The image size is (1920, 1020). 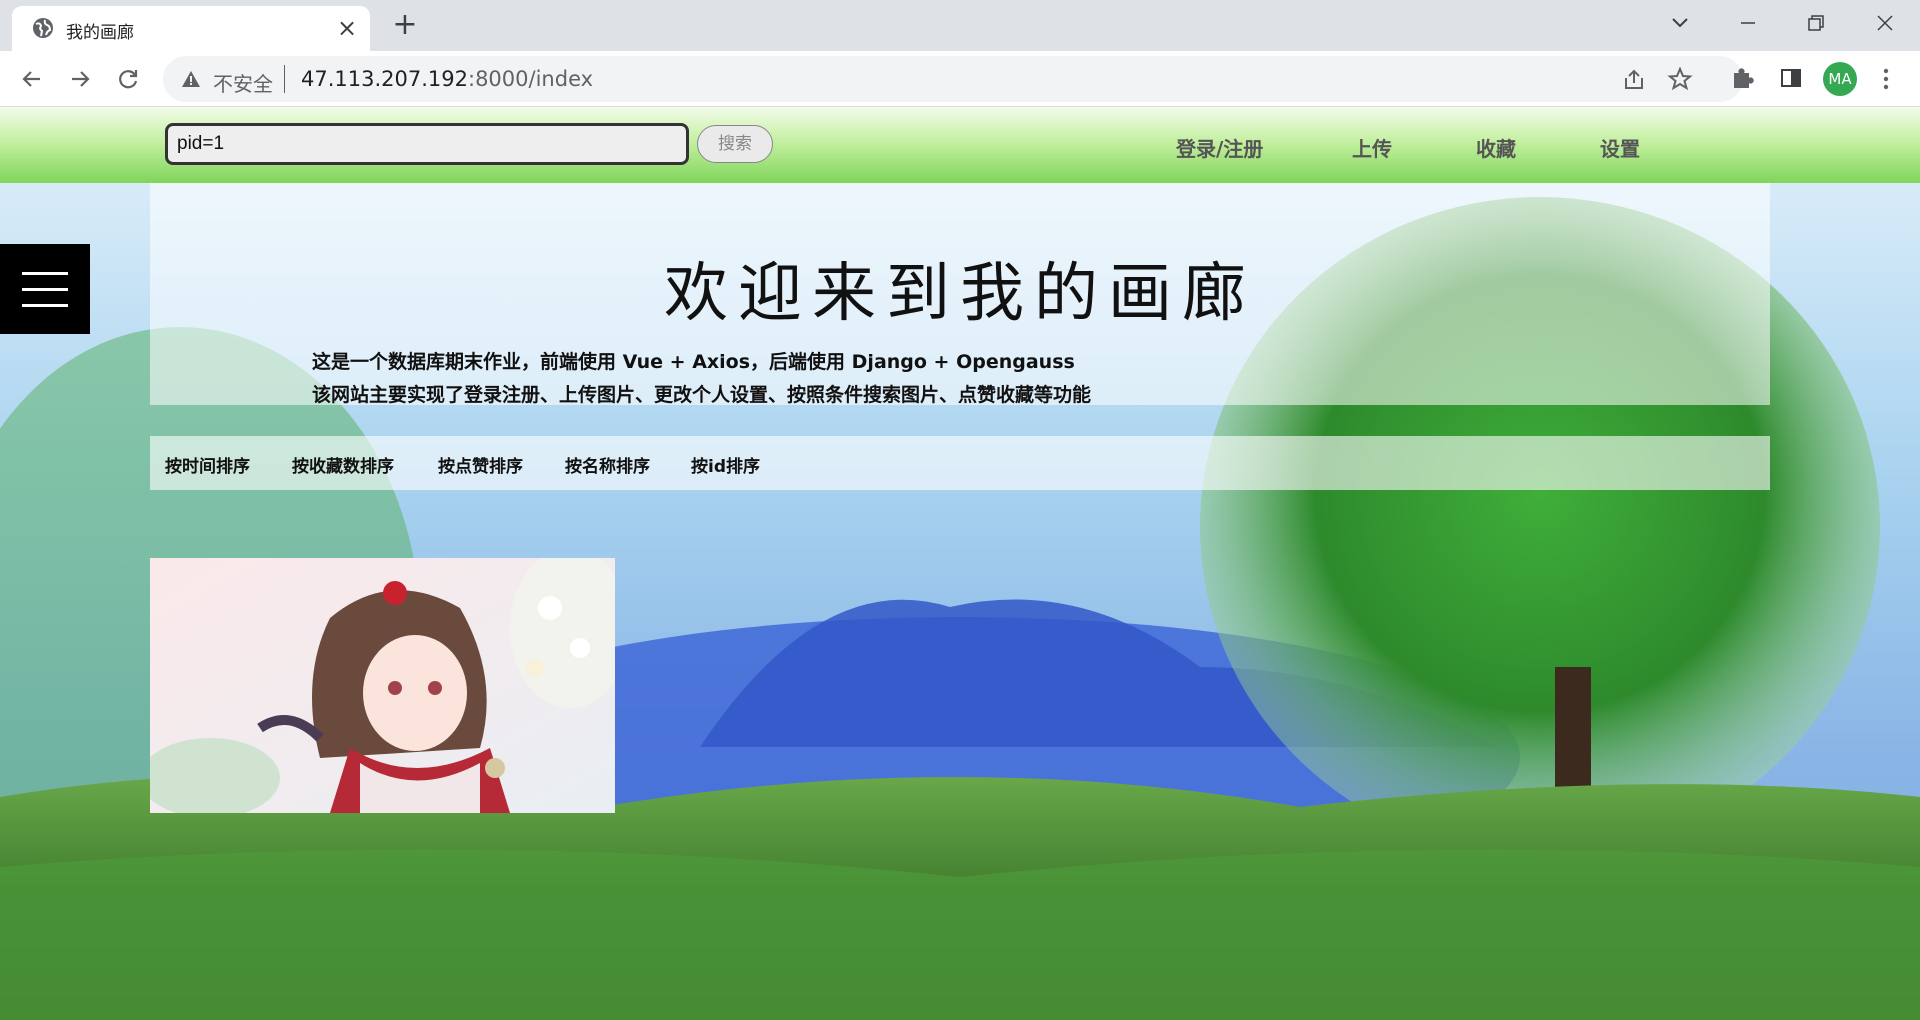 What do you see at coordinates (1816, 23) in the screenshot?
I see `restore-icon` at bounding box center [1816, 23].